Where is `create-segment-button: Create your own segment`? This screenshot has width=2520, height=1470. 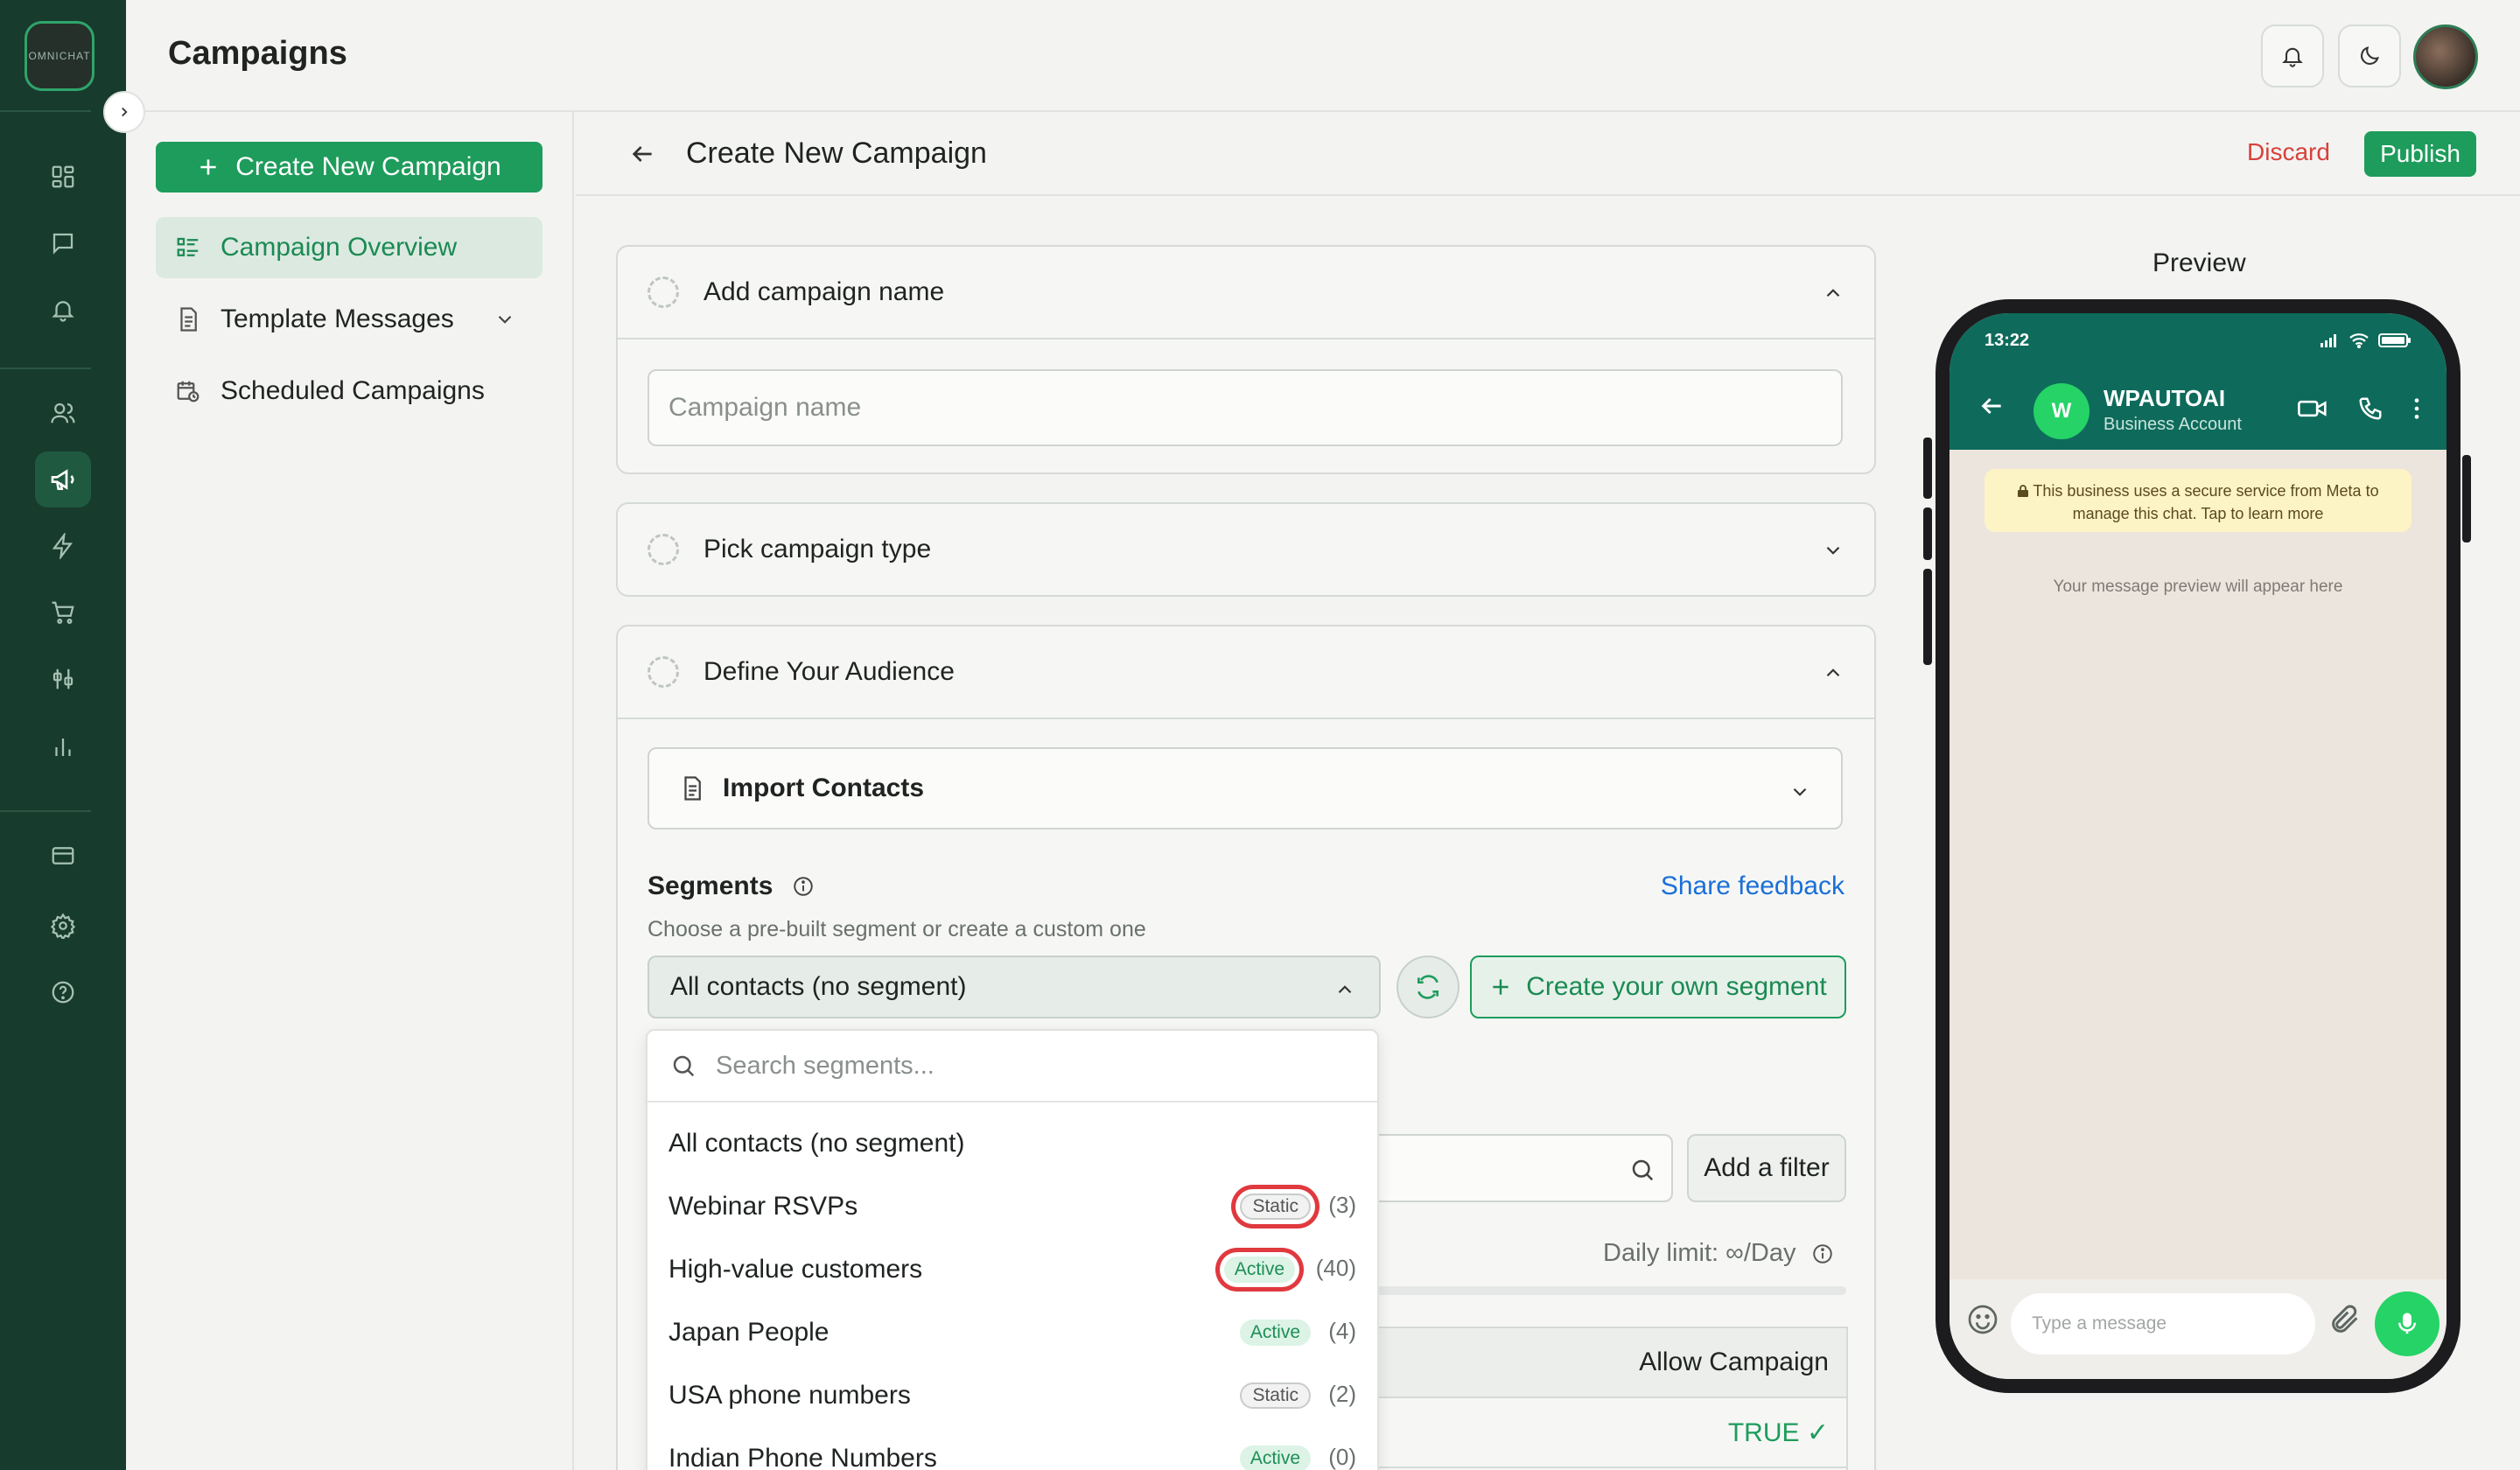
create-segment-button: Create your own segment is located at coordinates (1658, 987).